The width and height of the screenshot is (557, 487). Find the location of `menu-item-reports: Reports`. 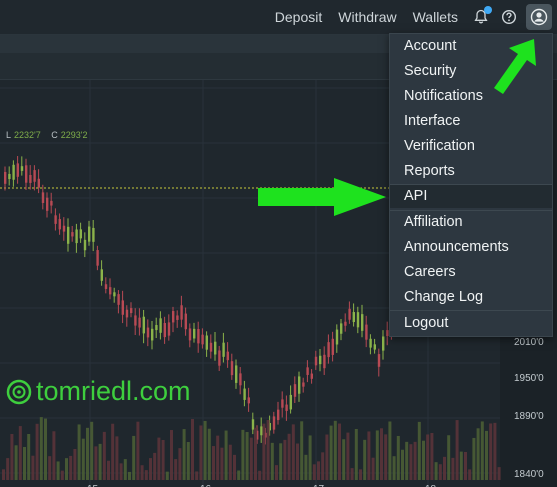

menu-item-reports: Reports is located at coordinates (471, 171).